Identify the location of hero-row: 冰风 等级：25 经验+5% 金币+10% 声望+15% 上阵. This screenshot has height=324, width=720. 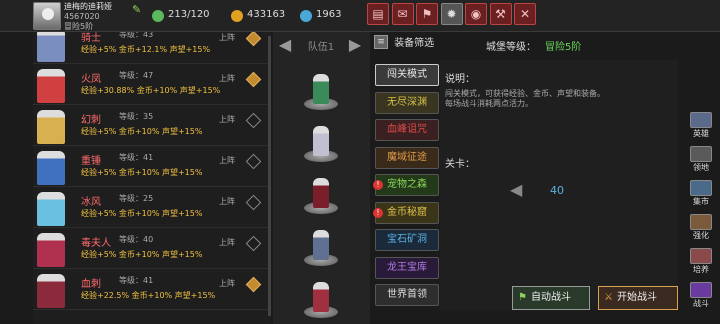
(152, 209).